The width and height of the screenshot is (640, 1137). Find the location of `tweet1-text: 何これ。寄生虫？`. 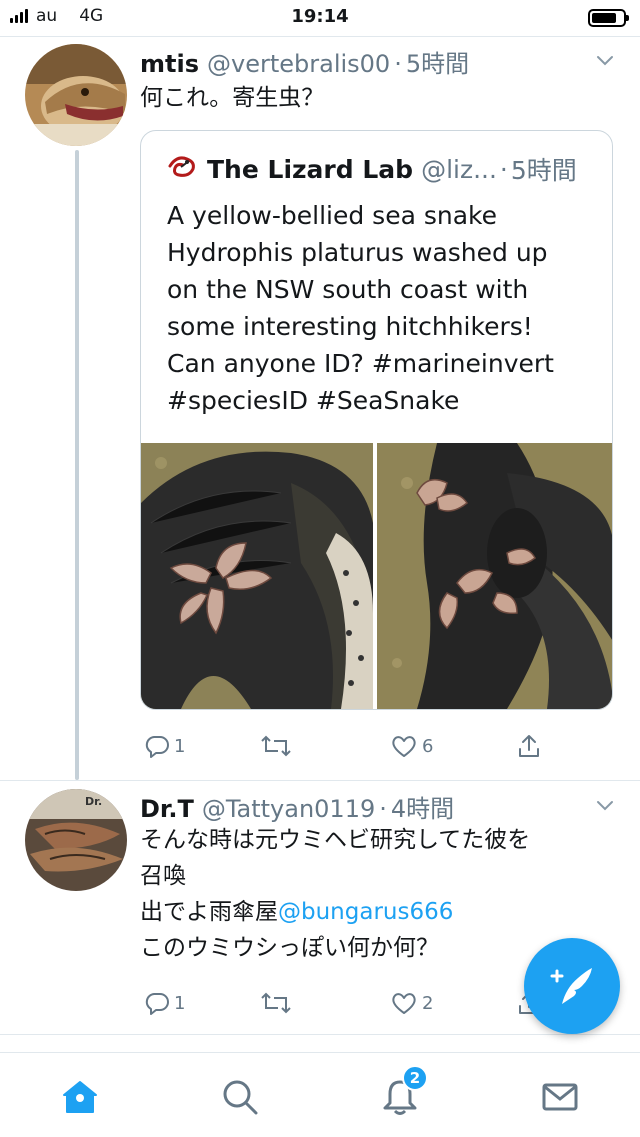

tweet1-text: 何これ。寄生虫？ is located at coordinates (232, 98).